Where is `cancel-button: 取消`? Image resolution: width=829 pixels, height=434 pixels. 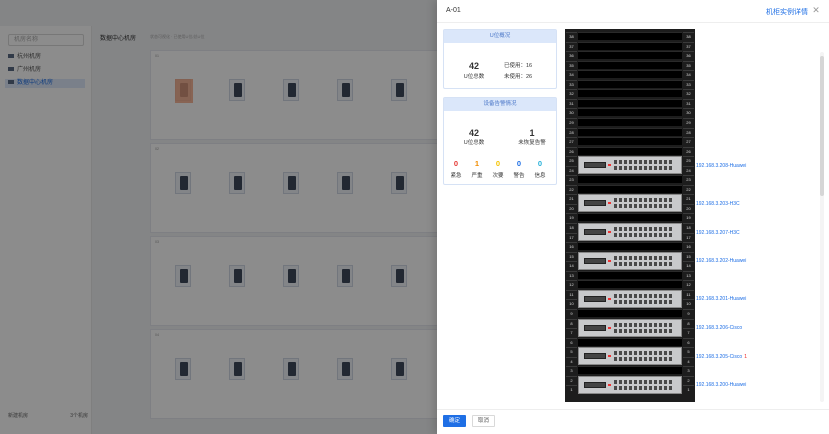 cancel-button: 取消 is located at coordinates (483, 421).